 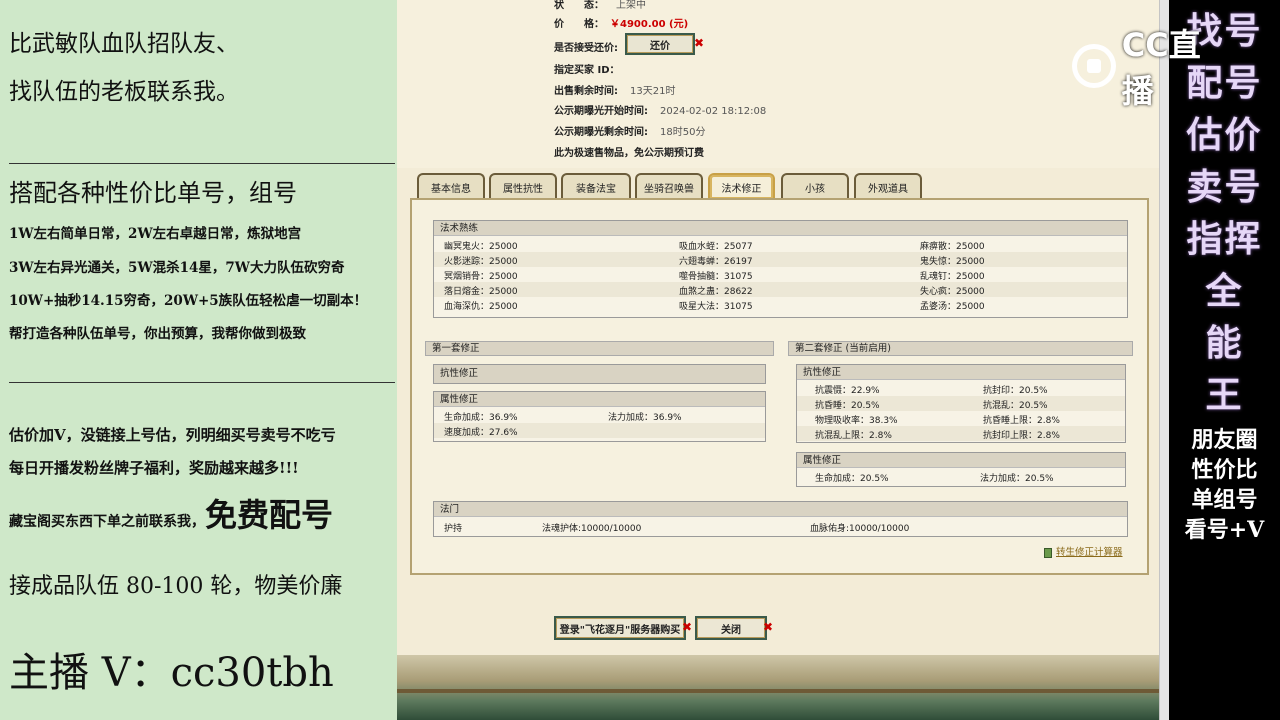 I want to click on stat-cell: 鬼失惊：25000, so click(x=952, y=262).